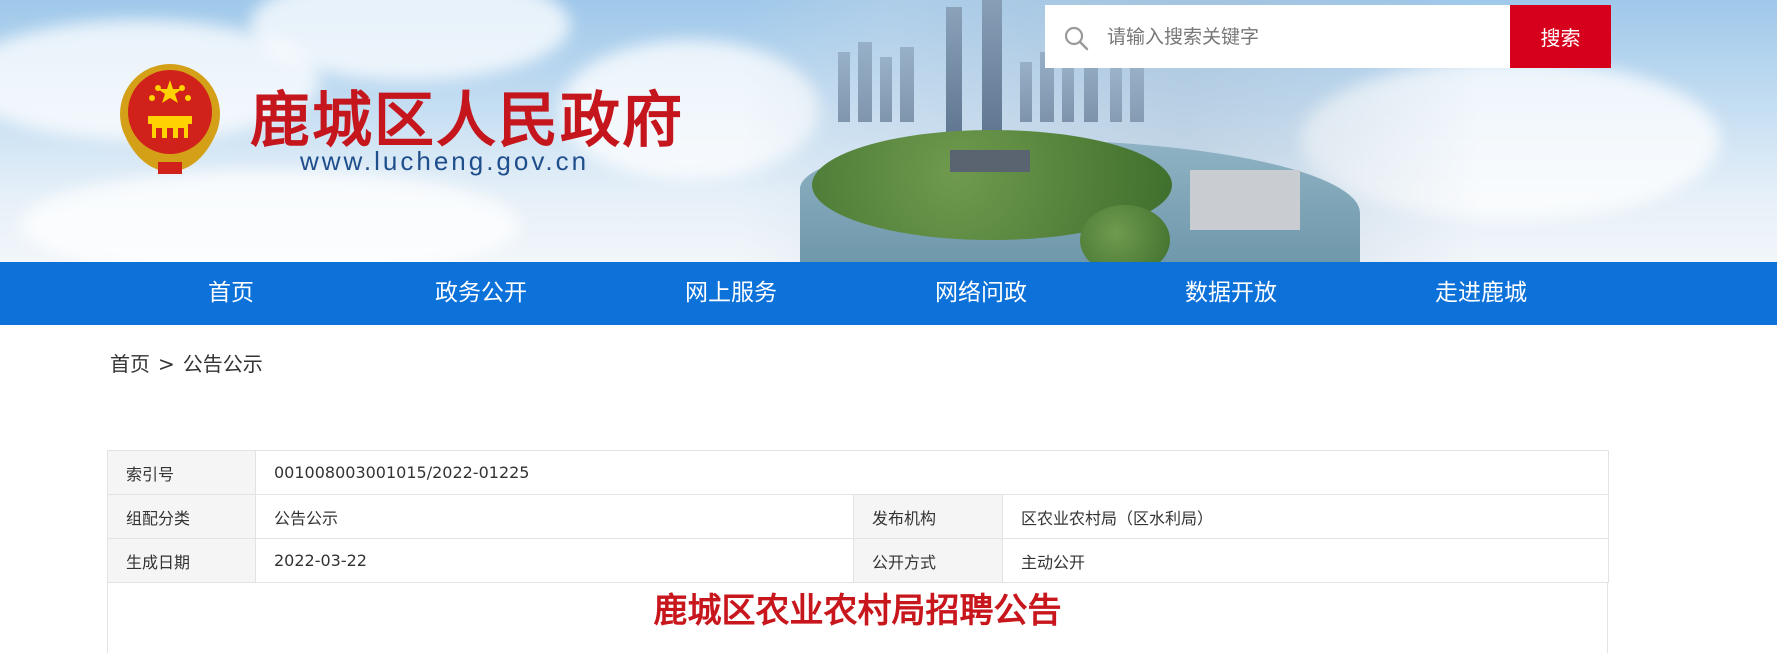  What do you see at coordinates (481, 293) in the screenshot?
I see `nav-item-government-affairs: 政务公开` at bounding box center [481, 293].